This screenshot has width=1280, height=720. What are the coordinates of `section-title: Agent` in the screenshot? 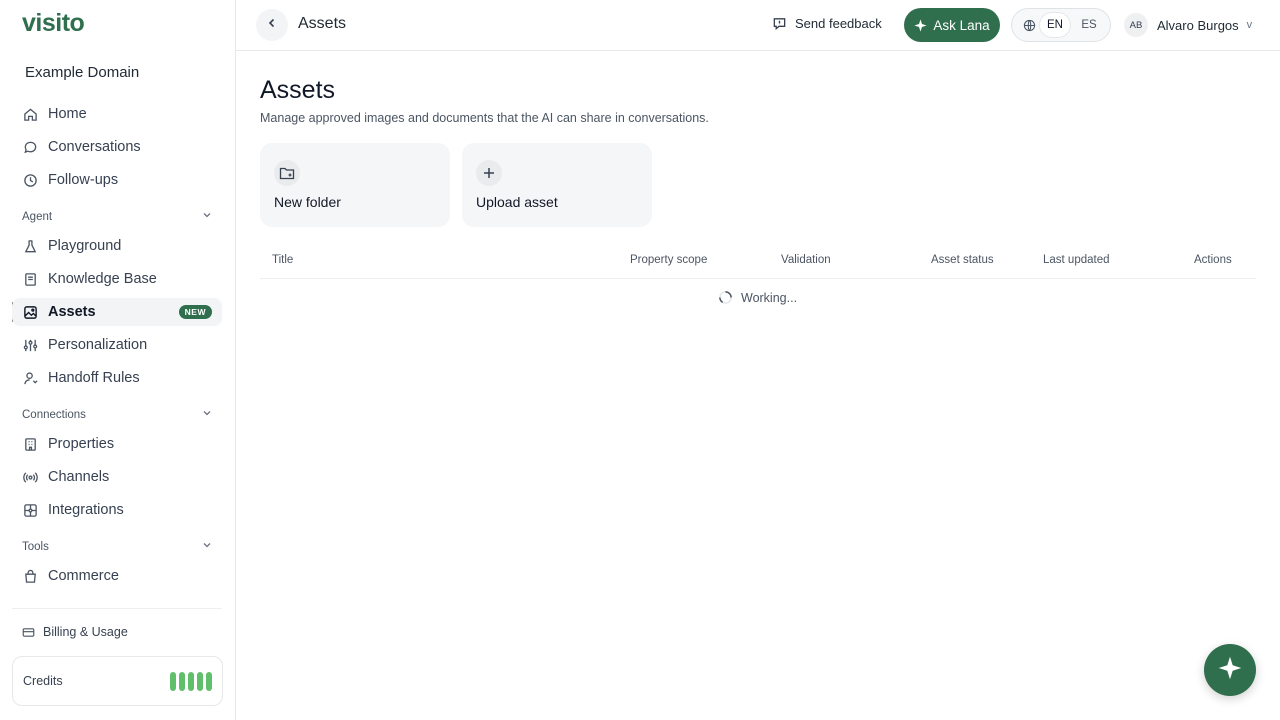 It's located at (37, 216).